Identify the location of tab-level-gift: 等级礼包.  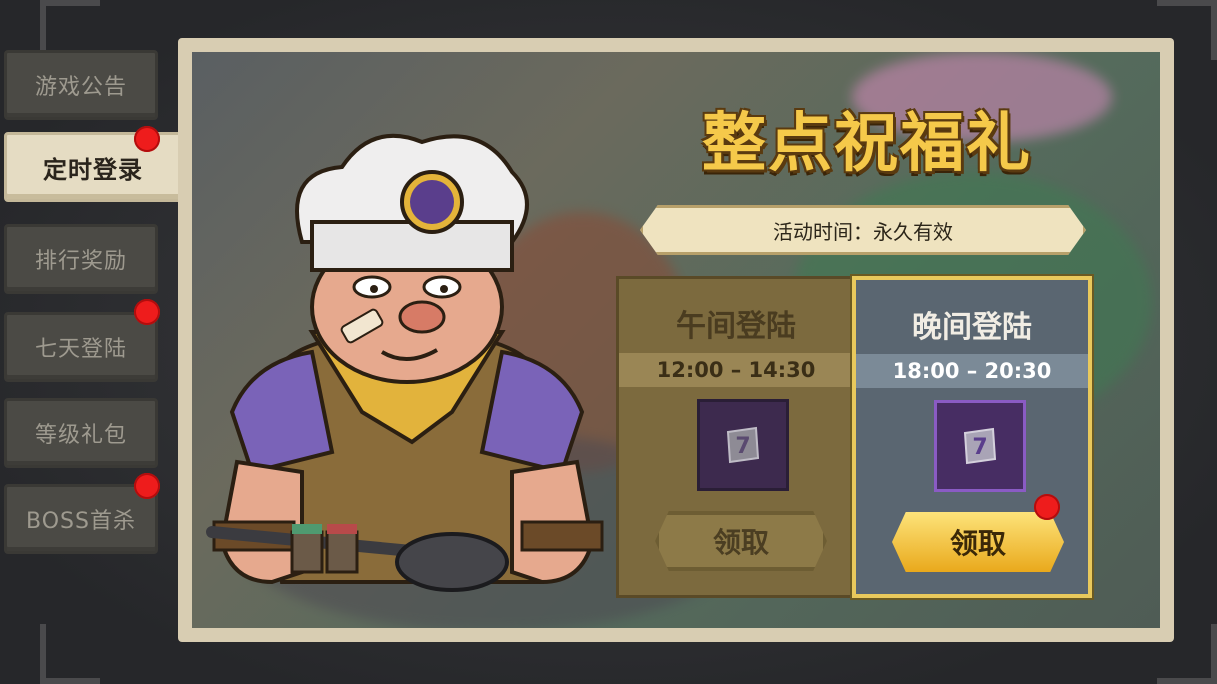
(81, 433).